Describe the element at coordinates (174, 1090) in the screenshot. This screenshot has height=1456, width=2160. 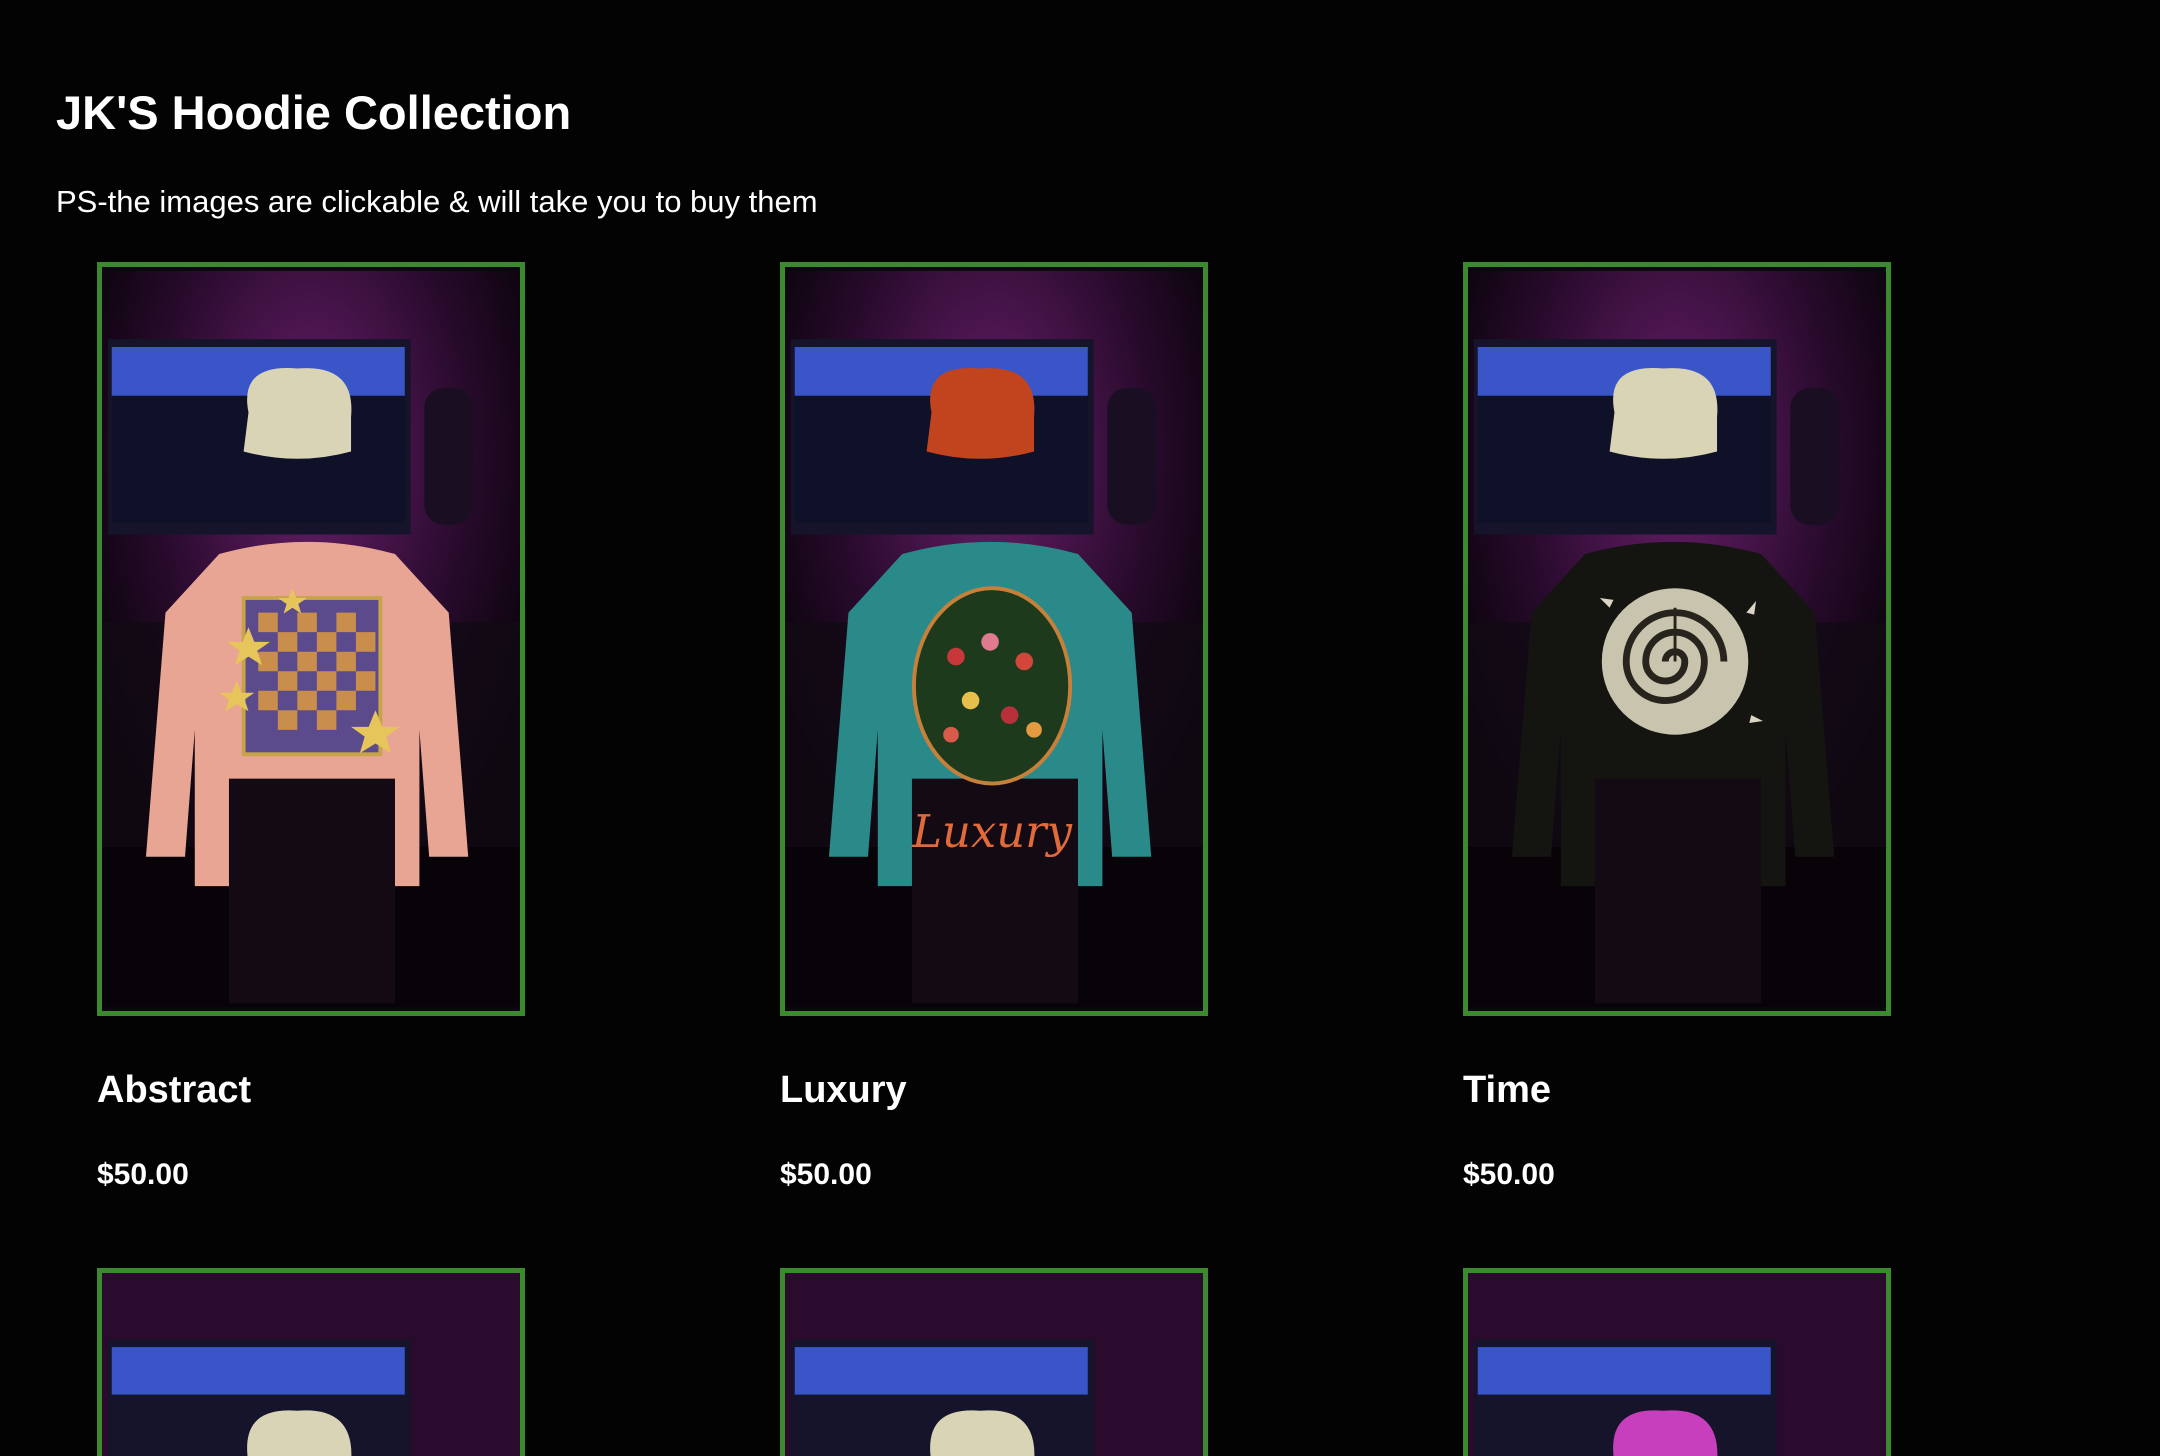
I see `product-name-abstract: Abstract` at that location.